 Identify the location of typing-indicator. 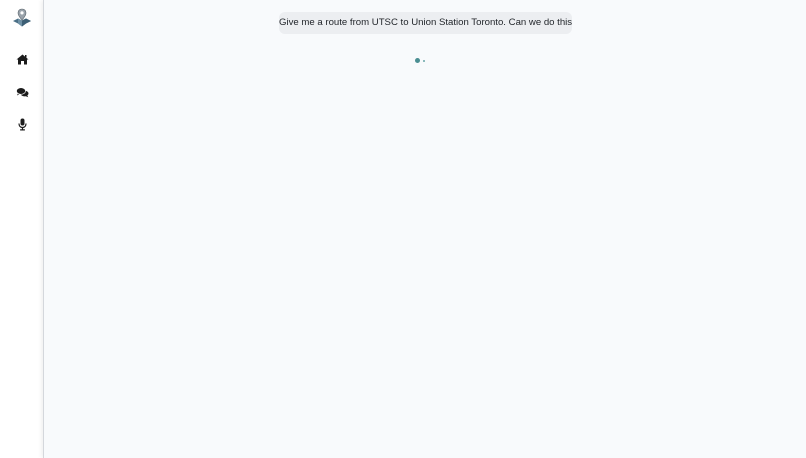
(423, 61).